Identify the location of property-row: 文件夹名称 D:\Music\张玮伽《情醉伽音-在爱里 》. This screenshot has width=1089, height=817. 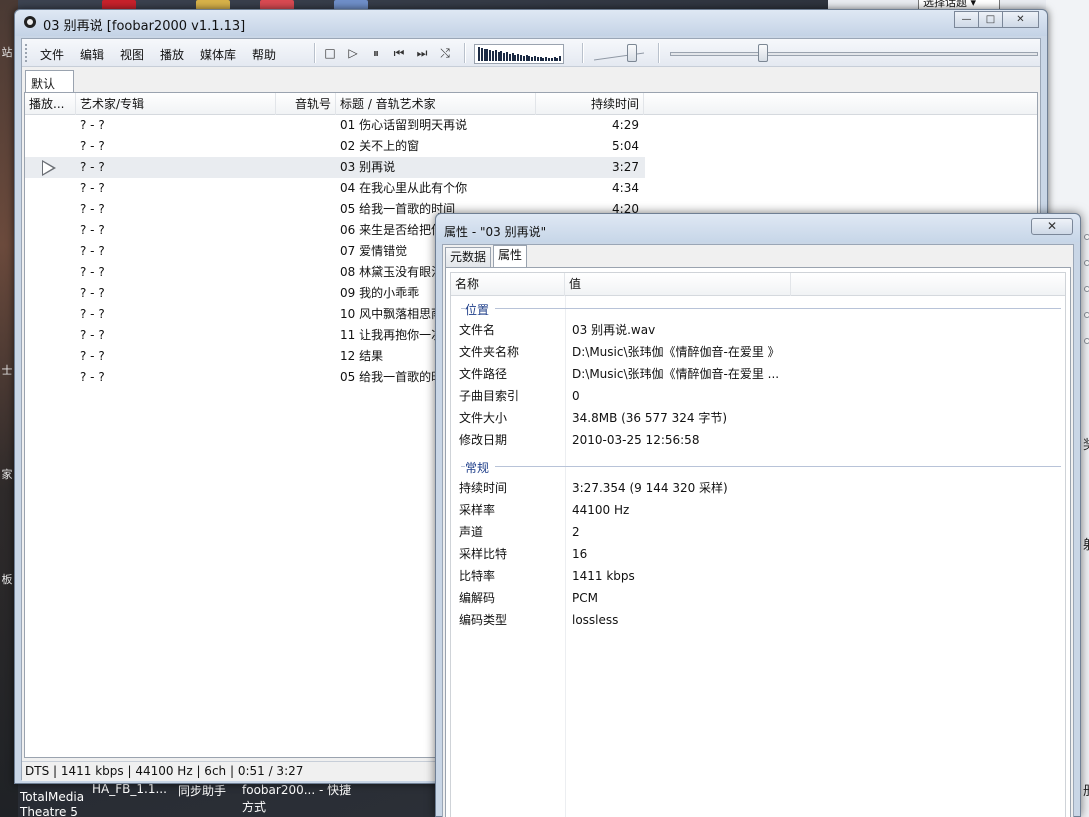
(751, 352).